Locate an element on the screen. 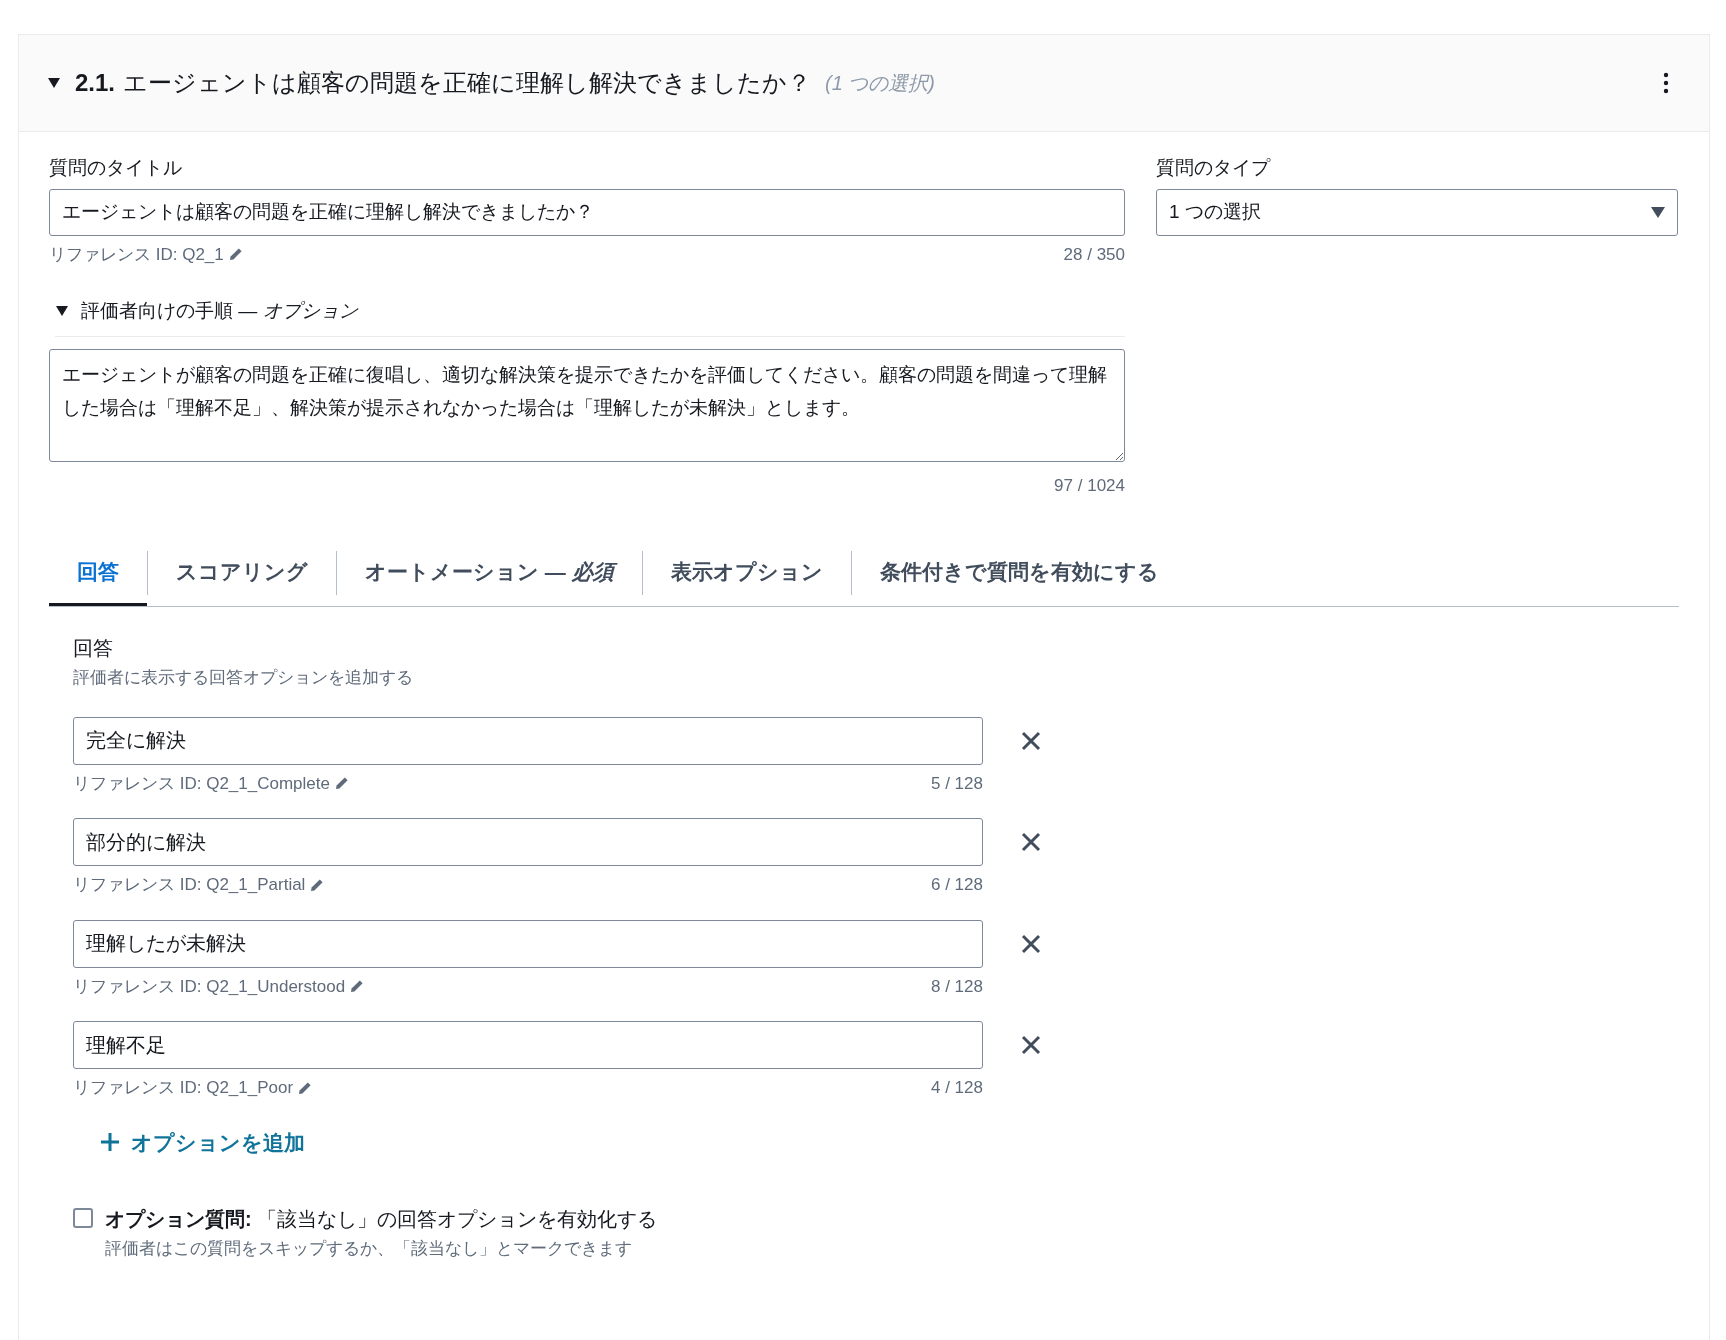 The height and width of the screenshot is (1340, 1726). dropdown-caret-icon is located at coordinates (1658, 212).